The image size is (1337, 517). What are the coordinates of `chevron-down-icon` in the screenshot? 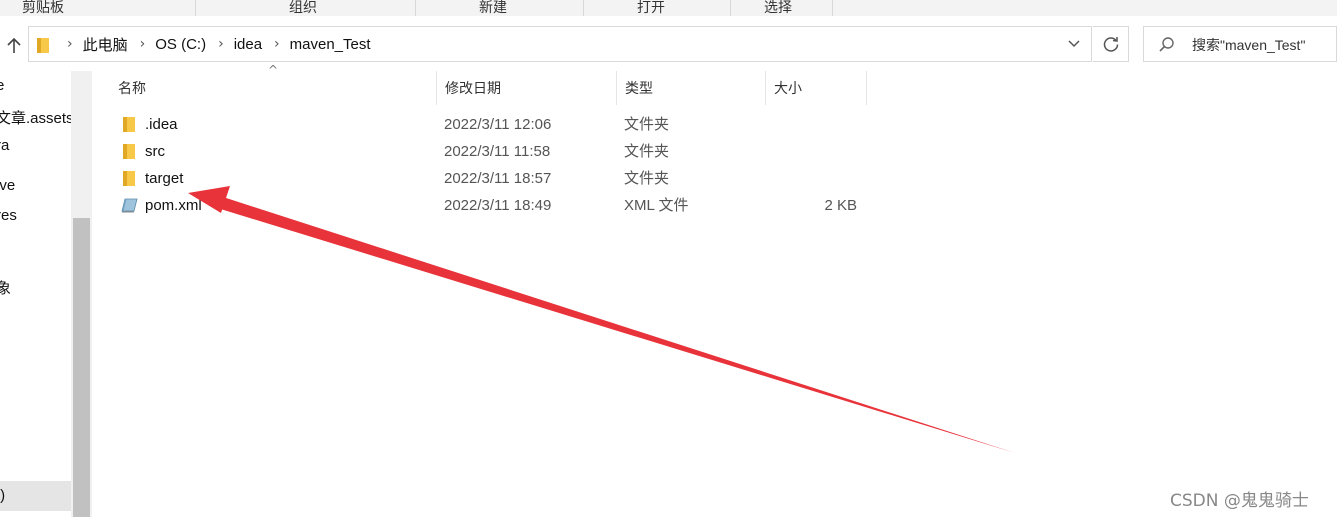 It's located at (1074, 43).